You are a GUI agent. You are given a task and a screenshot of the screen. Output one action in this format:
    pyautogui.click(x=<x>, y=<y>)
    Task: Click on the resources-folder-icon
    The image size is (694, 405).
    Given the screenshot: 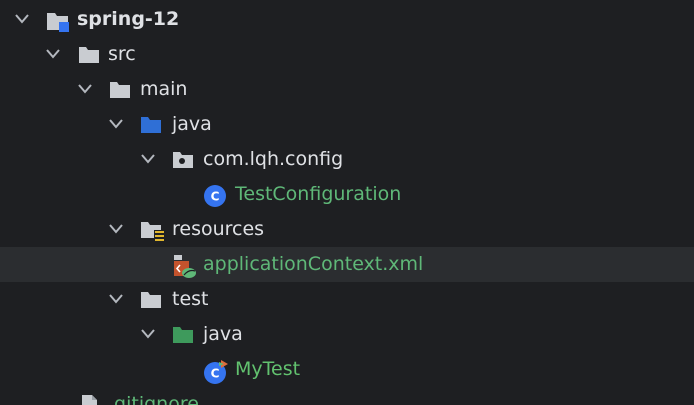 What is the action you would take?
    pyautogui.click(x=152, y=231)
    